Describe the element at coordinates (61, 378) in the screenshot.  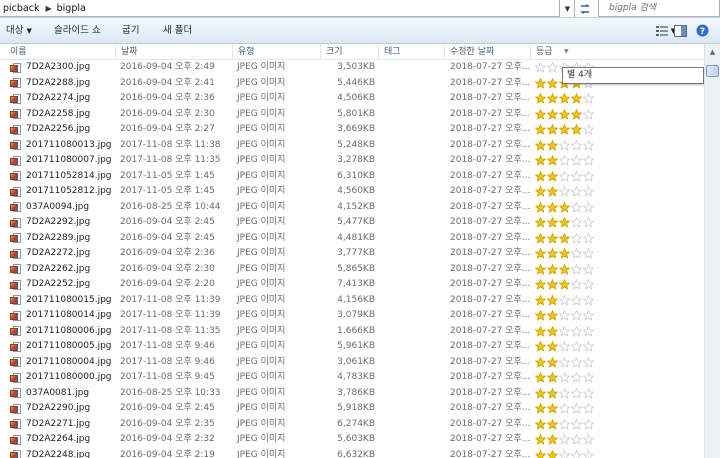
I see `file-name: 201711080000.jpg` at that location.